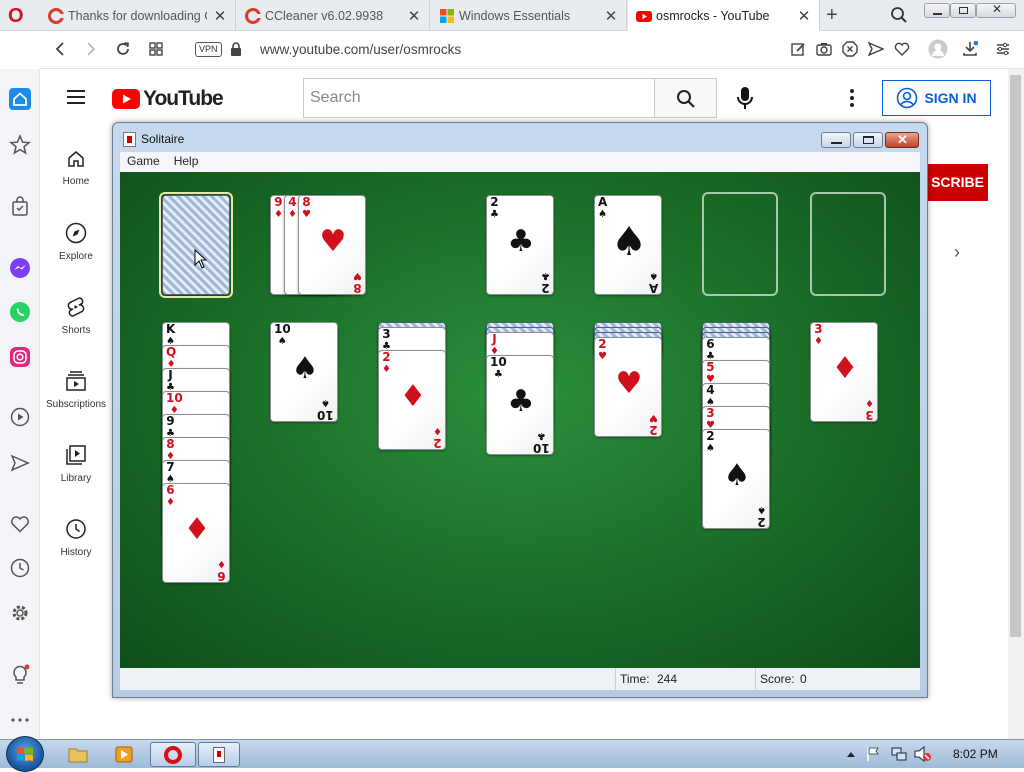 This screenshot has width=1024, height=772. What do you see at coordinates (20, 613) in the screenshot?
I see `settings-gear-icon` at bounding box center [20, 613].